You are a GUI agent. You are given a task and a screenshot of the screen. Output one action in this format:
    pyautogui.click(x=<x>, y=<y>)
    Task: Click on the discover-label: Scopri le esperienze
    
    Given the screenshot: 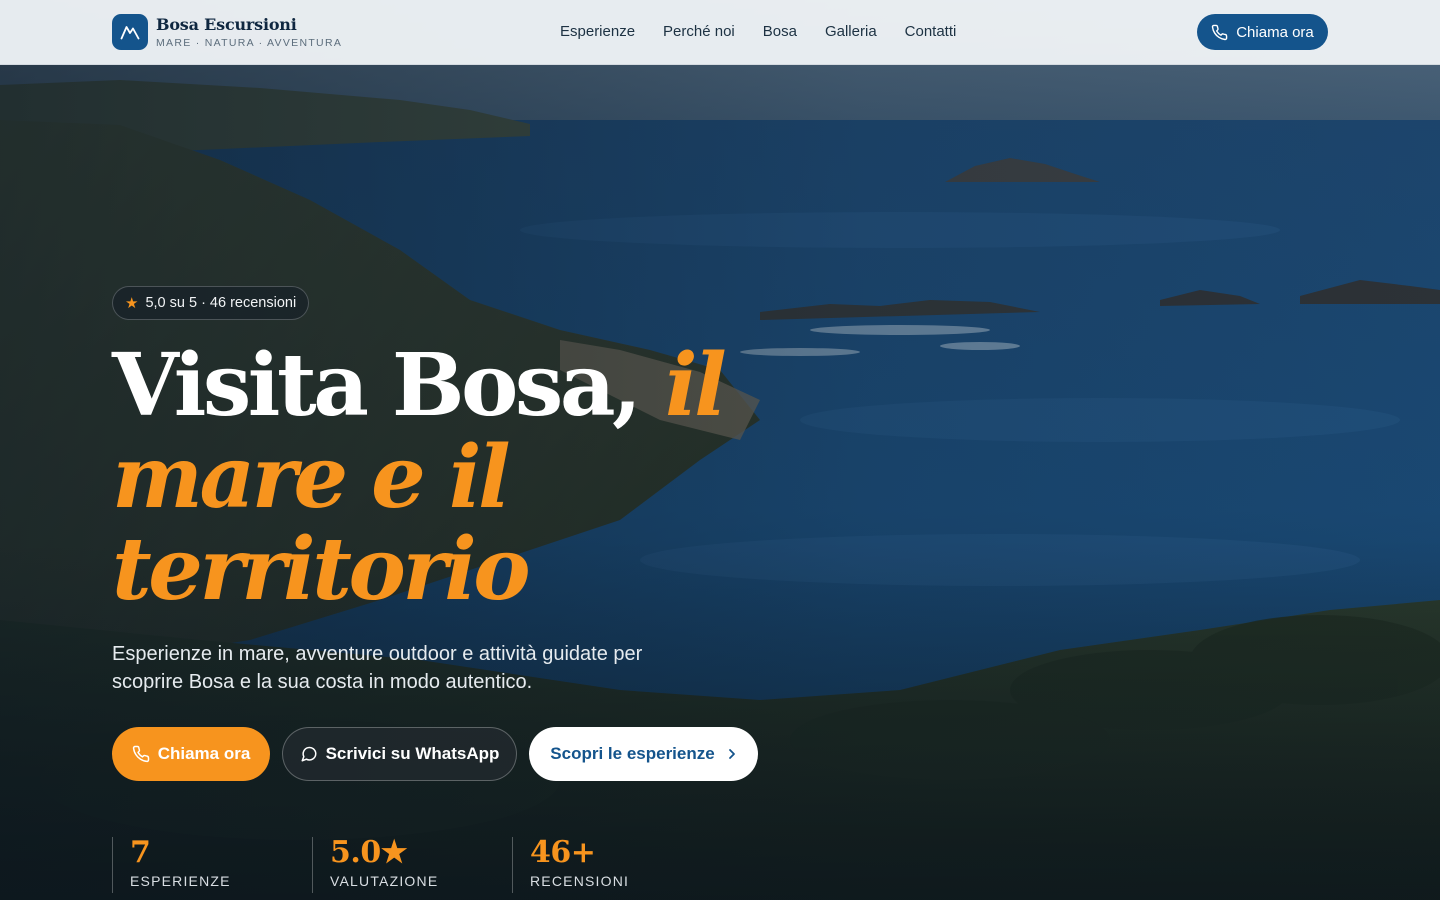 What is the action you would take?
    pyautogui.click(x=632, y=753)
    